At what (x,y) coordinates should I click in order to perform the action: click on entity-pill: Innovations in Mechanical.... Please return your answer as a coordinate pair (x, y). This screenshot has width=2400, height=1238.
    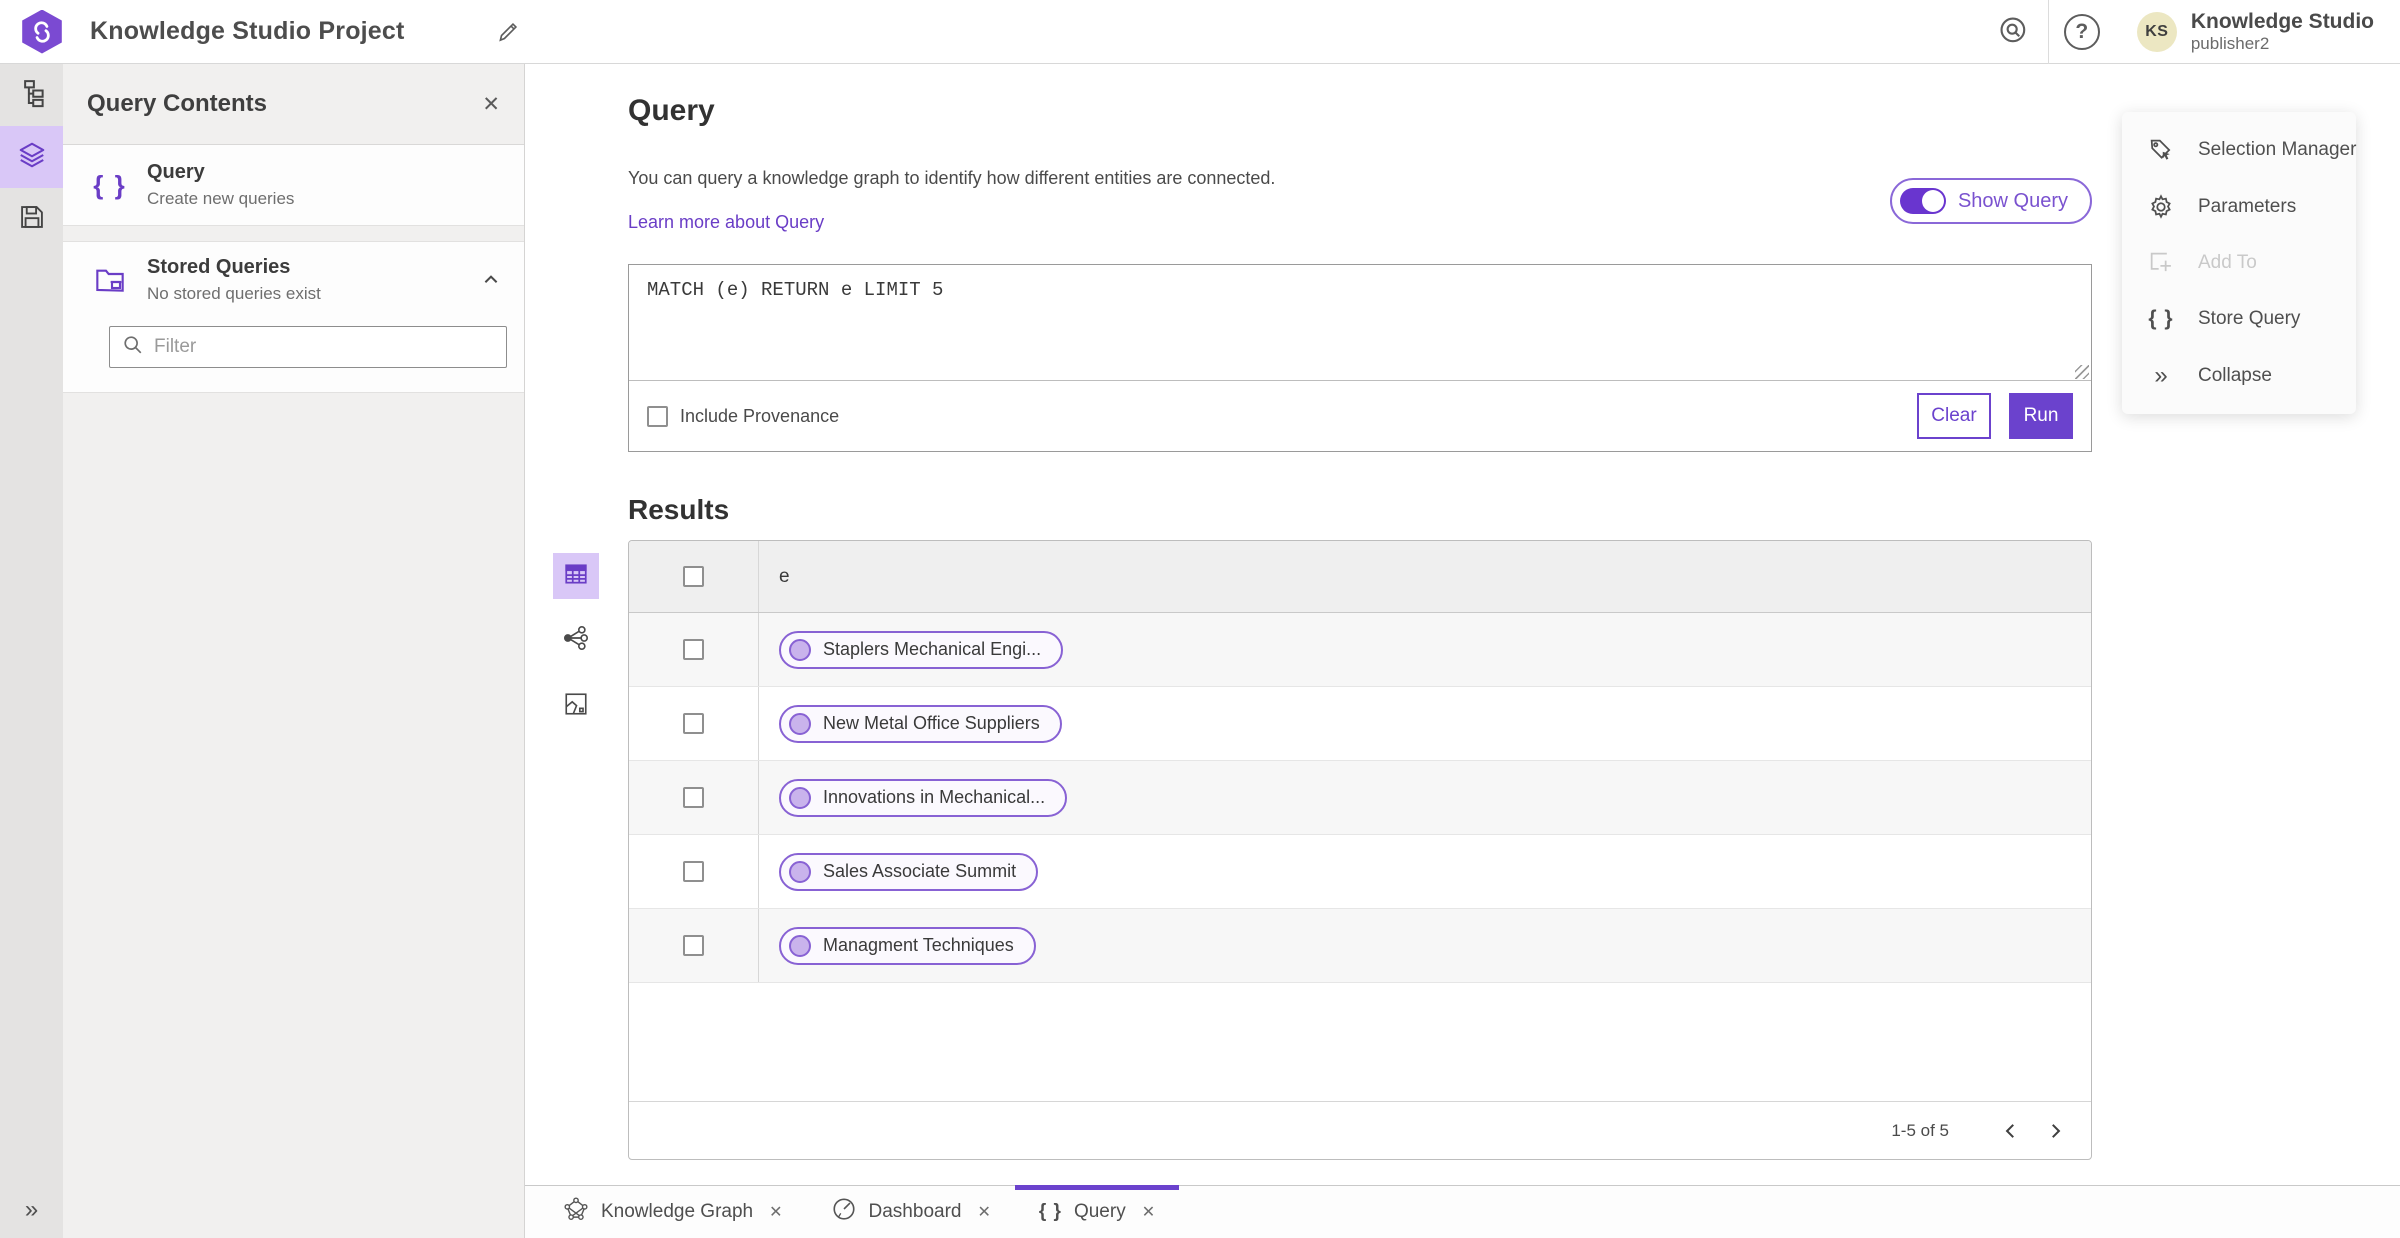
    Looking at the image, I should click on (923, 797).